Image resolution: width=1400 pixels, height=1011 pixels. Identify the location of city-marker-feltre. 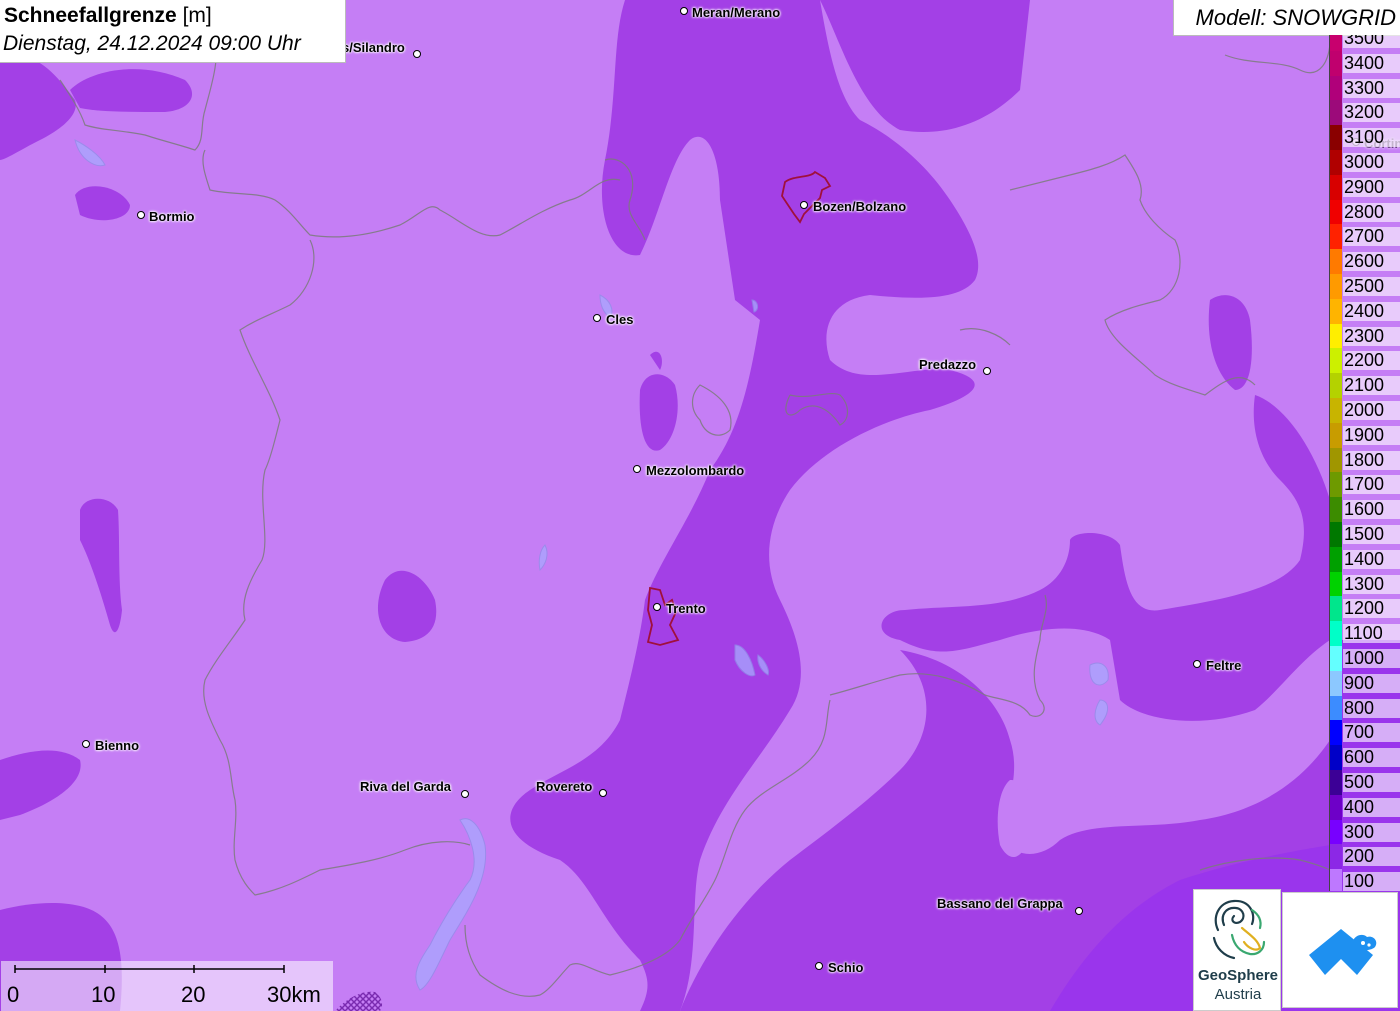
(1197, 664).